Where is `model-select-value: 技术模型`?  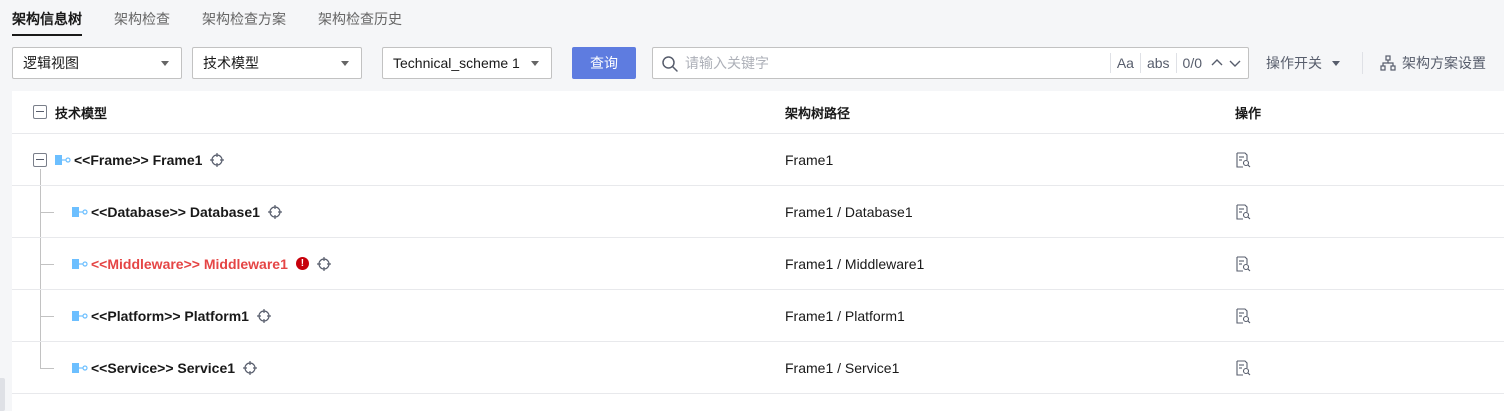
model-select-value: 技术模型 is located at coordinates (231, 63).